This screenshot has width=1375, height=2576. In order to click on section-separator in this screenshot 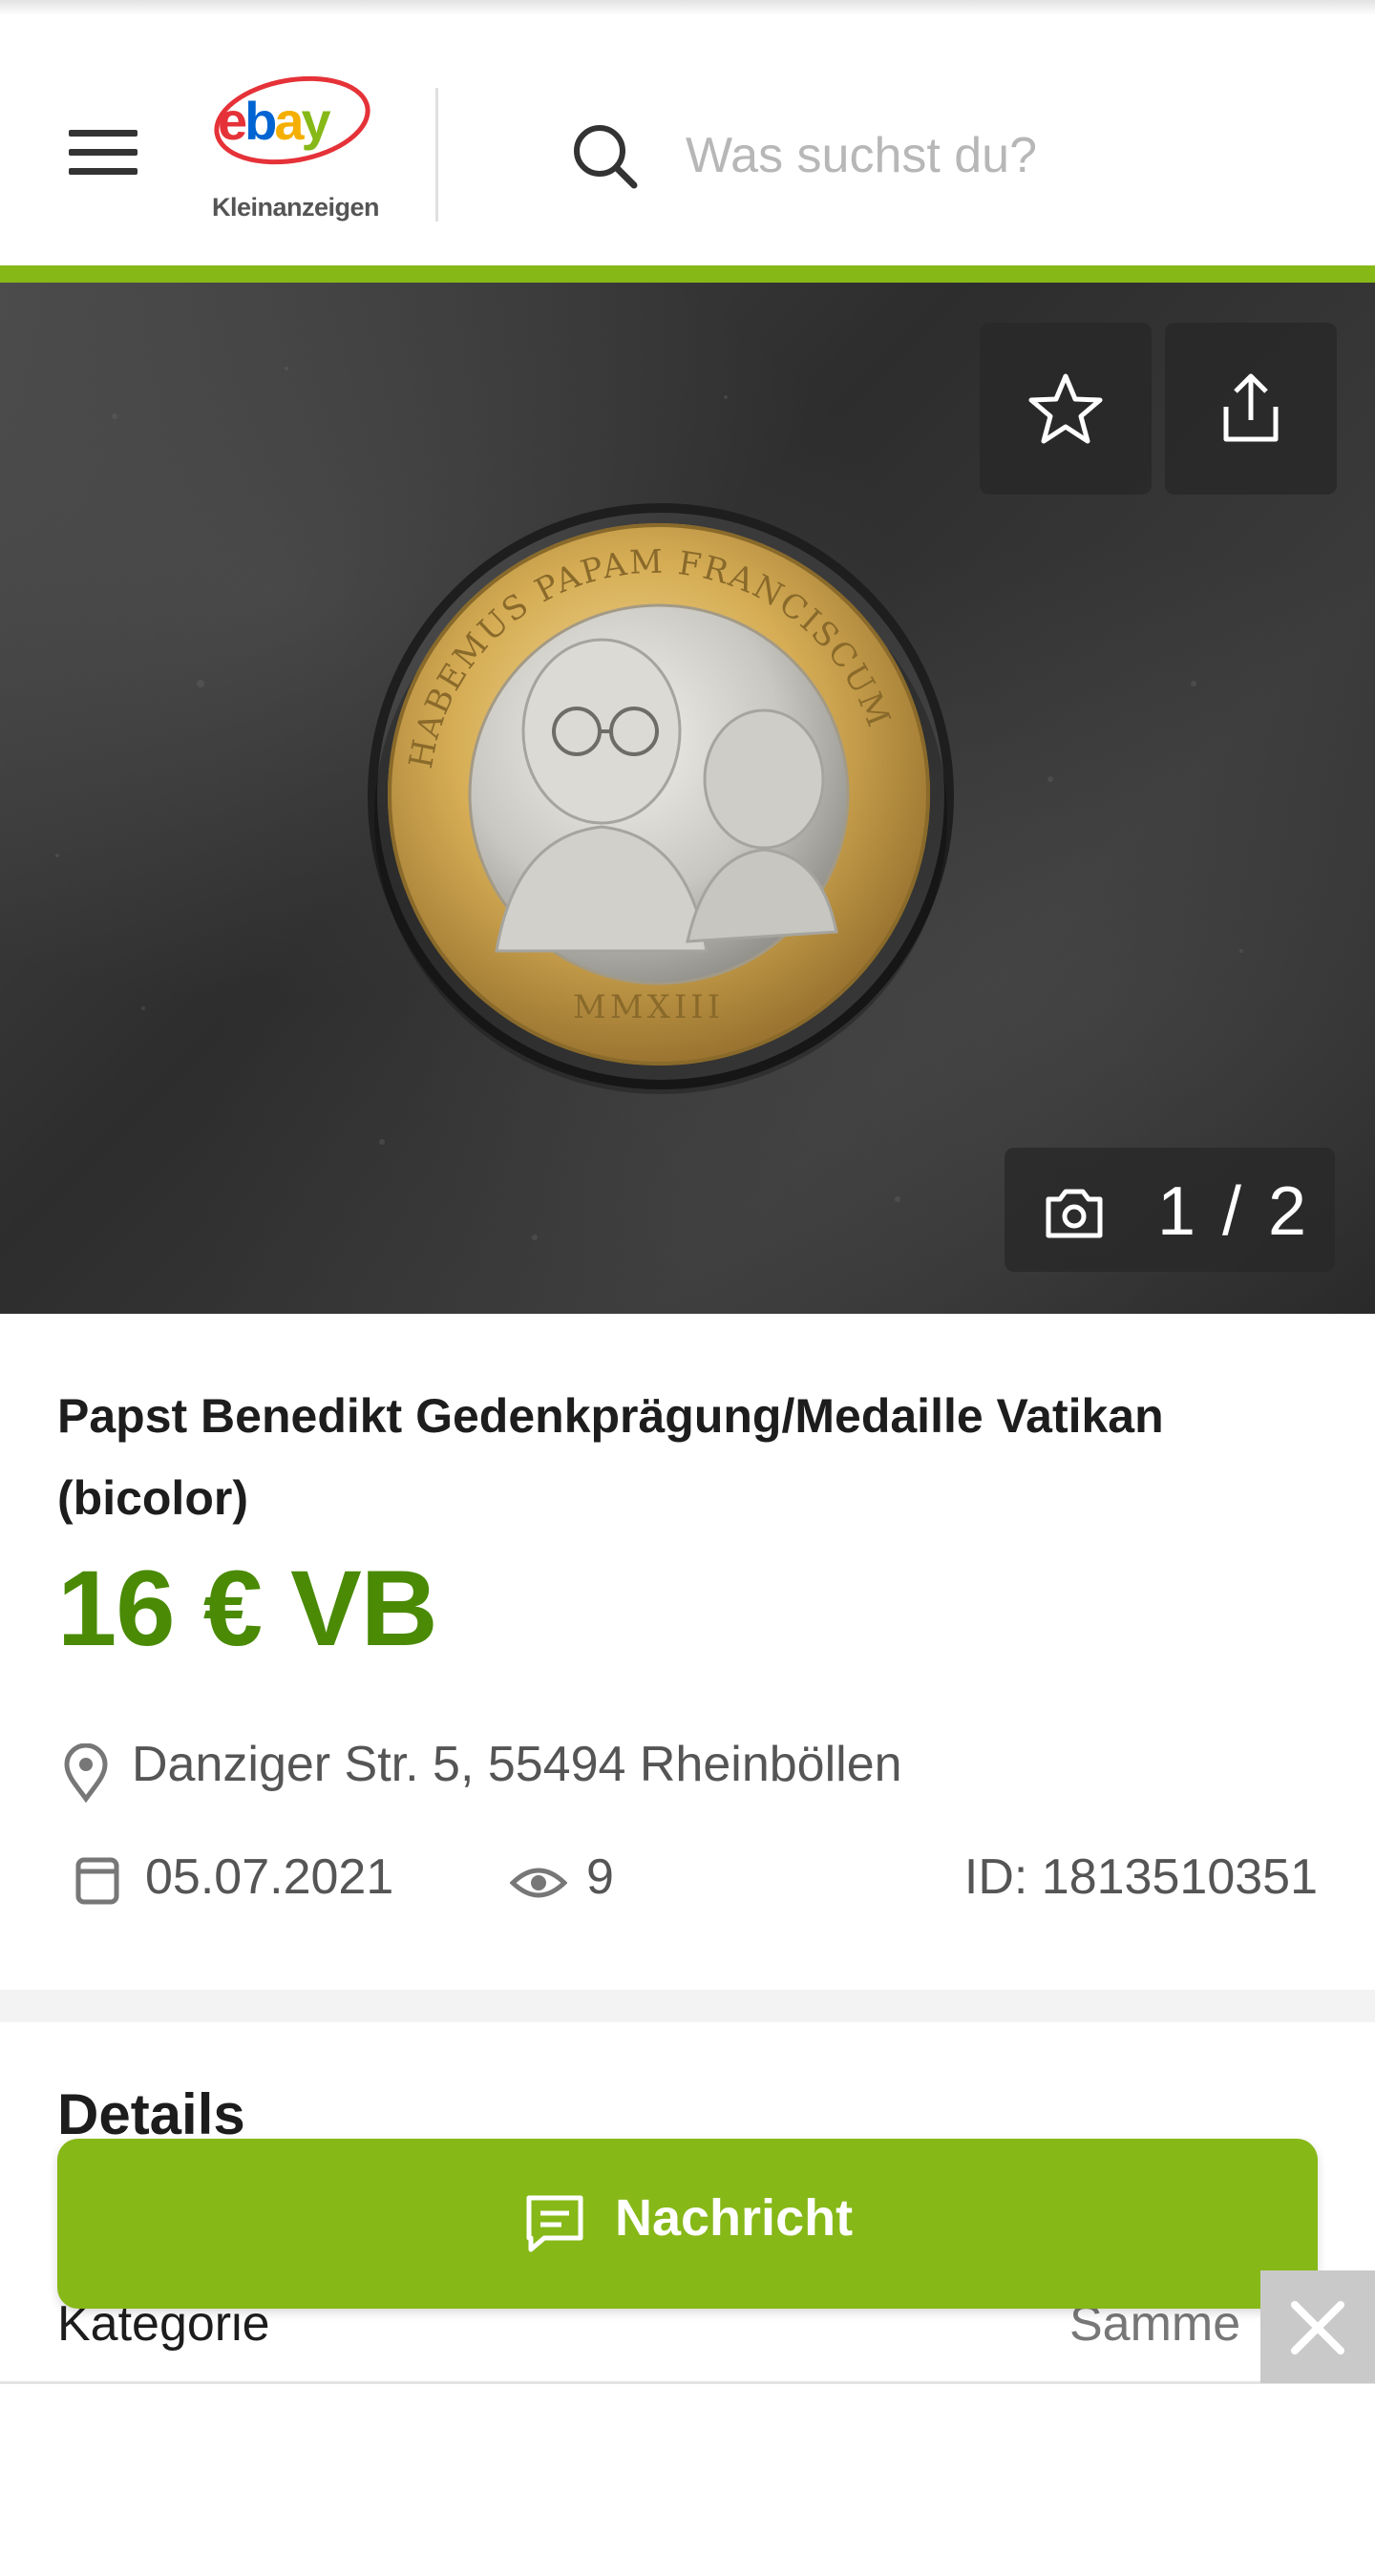, I will do `click(687, 2006)`.